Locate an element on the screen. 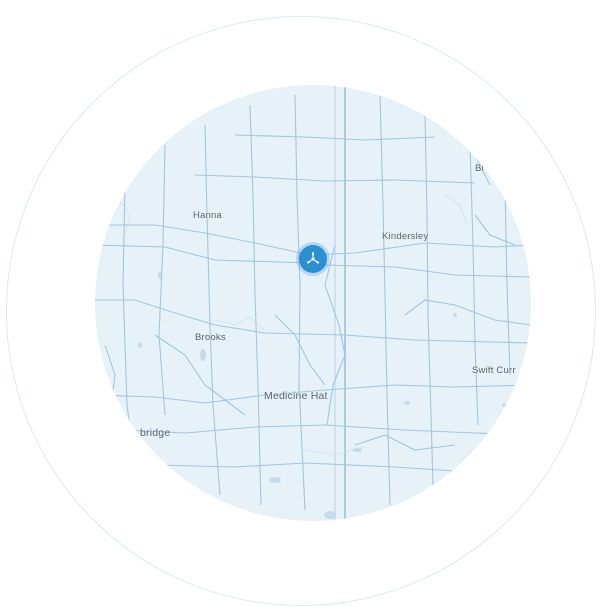 This screenshot has width=610, height=607. wind-turbine-icon is located at coordinates (313, 258).